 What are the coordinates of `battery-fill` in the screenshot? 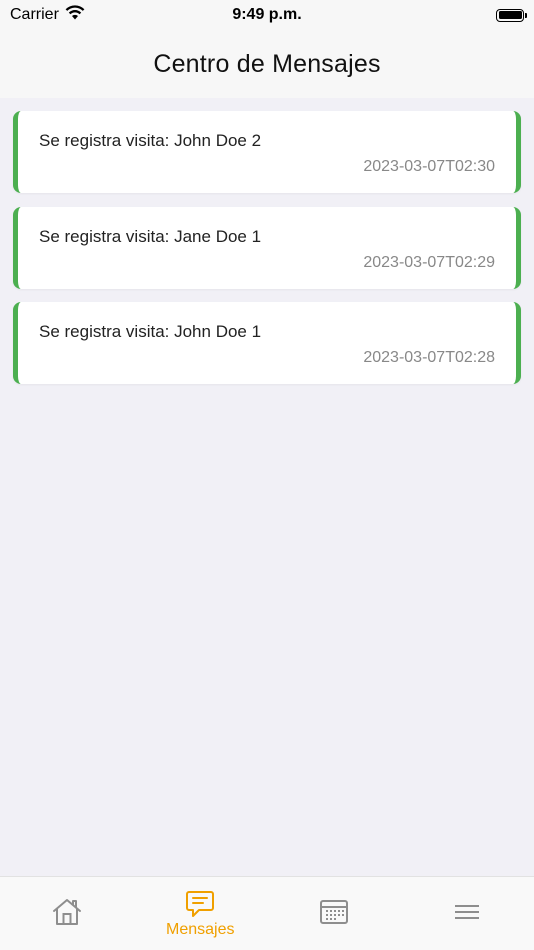 It's located at (510, 15).